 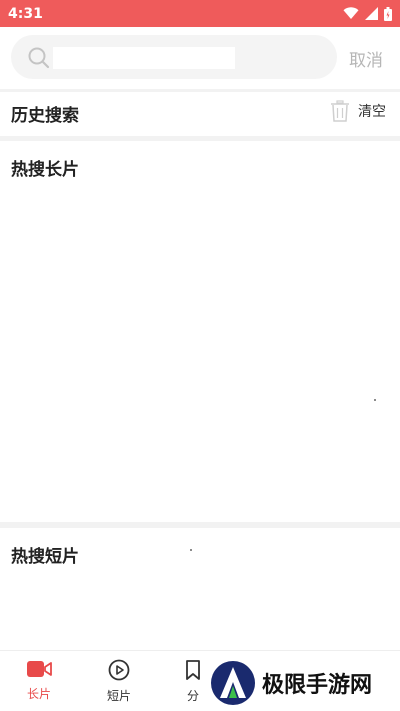 What do you see at coordinates (372, 112) in the screenshot?
I see `clear-label: 清空` at bounding box center [372, 112].